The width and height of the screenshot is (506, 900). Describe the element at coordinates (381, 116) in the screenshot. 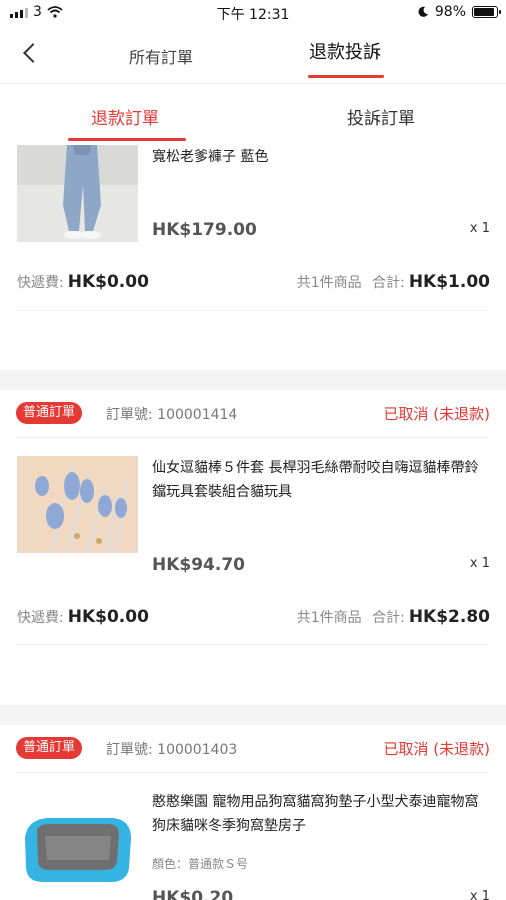

I see `tab-complaint-orders: 投訴訂單` at that location.